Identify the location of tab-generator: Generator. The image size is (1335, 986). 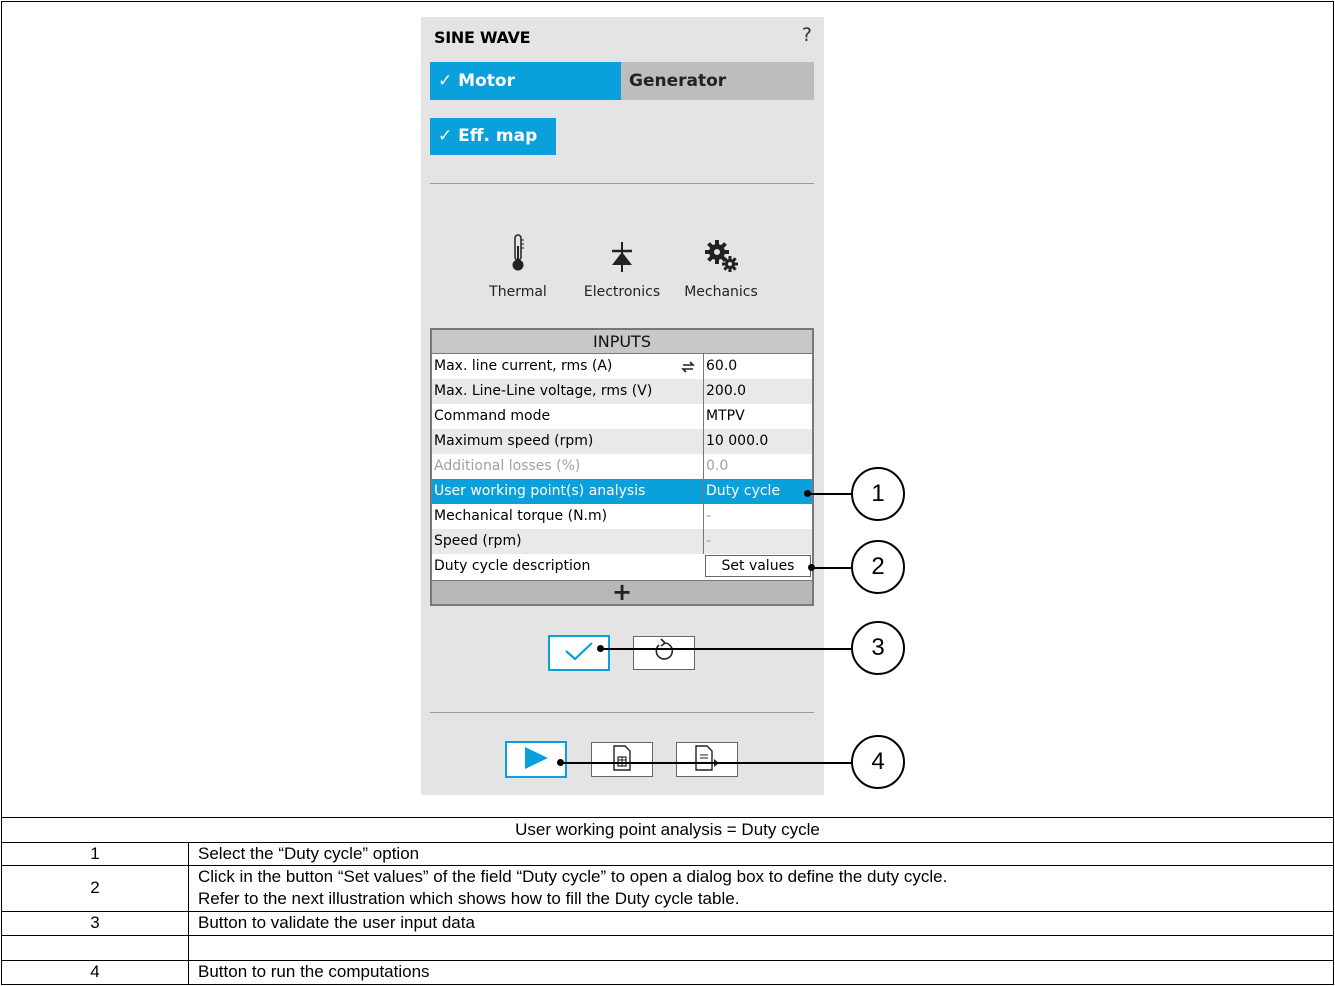
(717, 81).